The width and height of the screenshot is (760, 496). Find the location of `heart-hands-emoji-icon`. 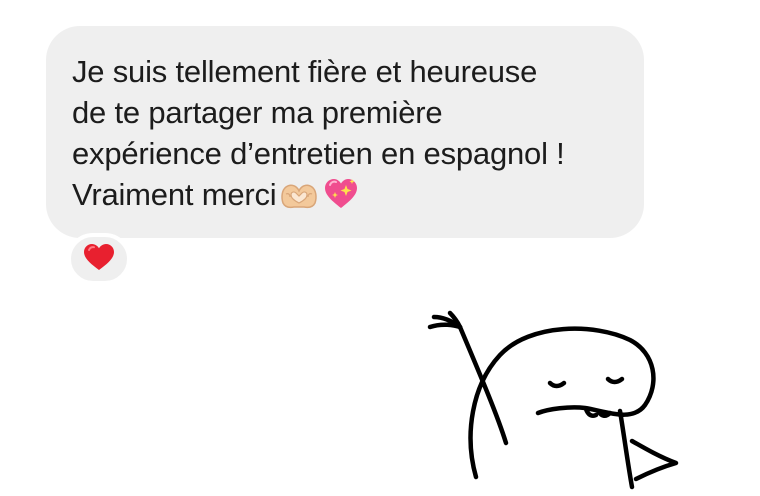

heart-hands-emoji-icon is located at coordinates (299, 196).